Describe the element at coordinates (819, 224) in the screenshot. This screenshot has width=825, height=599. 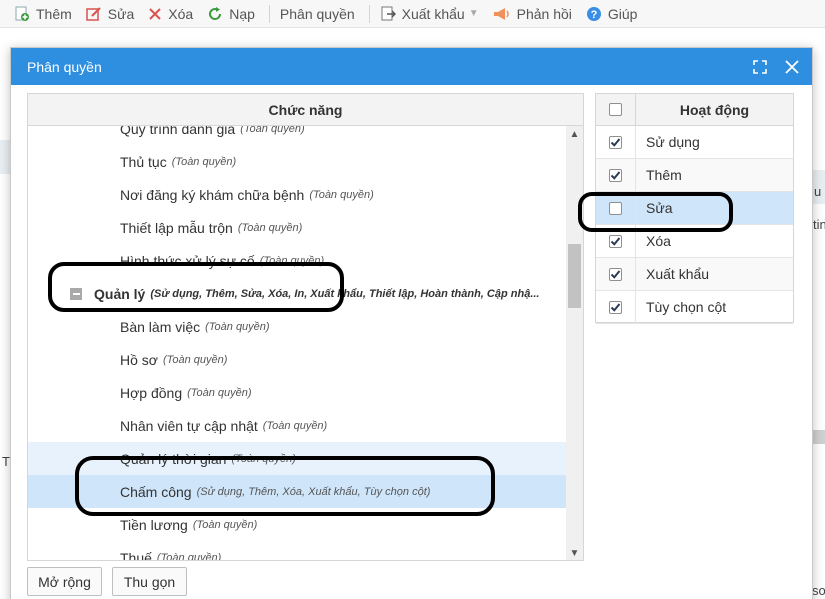
I see `background-text: tin` at that location.